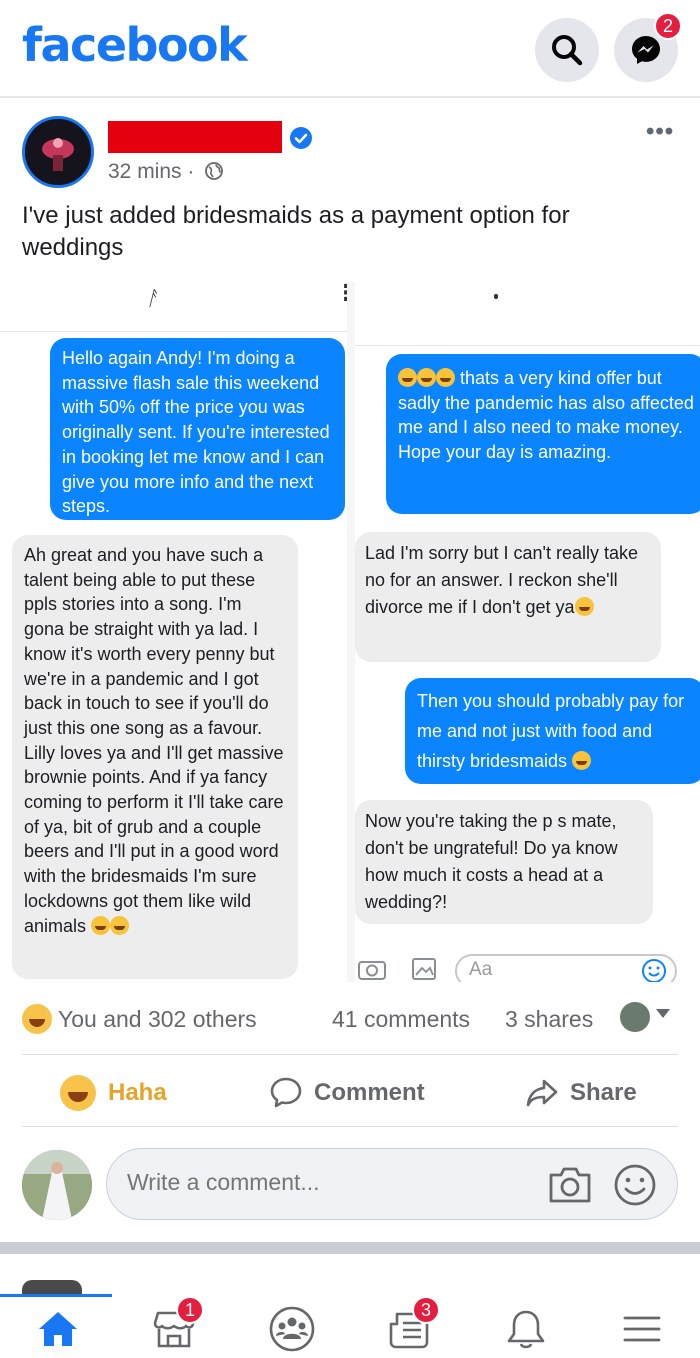  Describe the element at coordinates (301, 138) in the screenshot. I see `verified-badge-icon` at that location.